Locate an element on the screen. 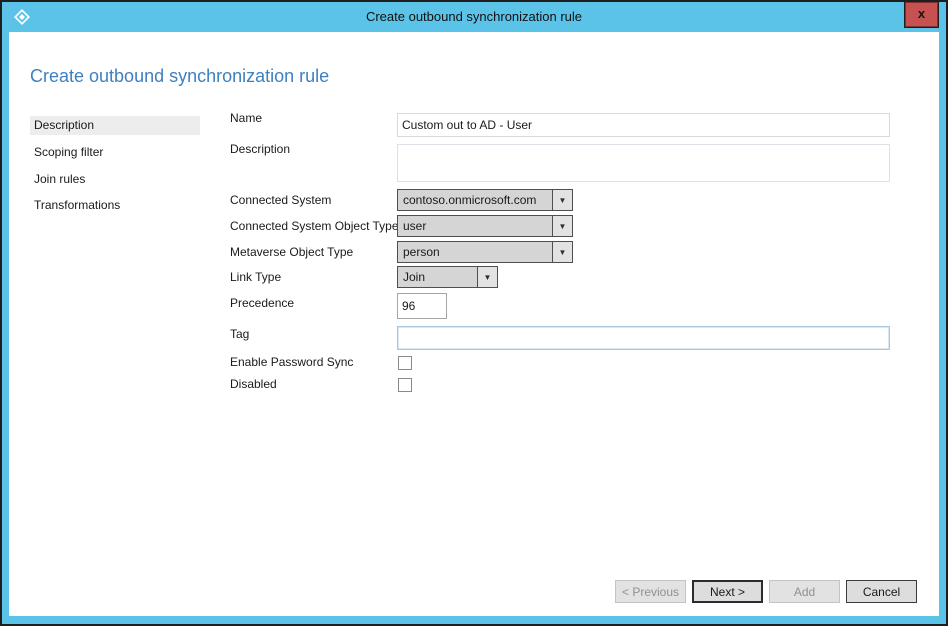 The width and height of the screenshot is (948, 626). connected-system-object-type-dropdown: user ▼ is located at coordinates (485, 226).